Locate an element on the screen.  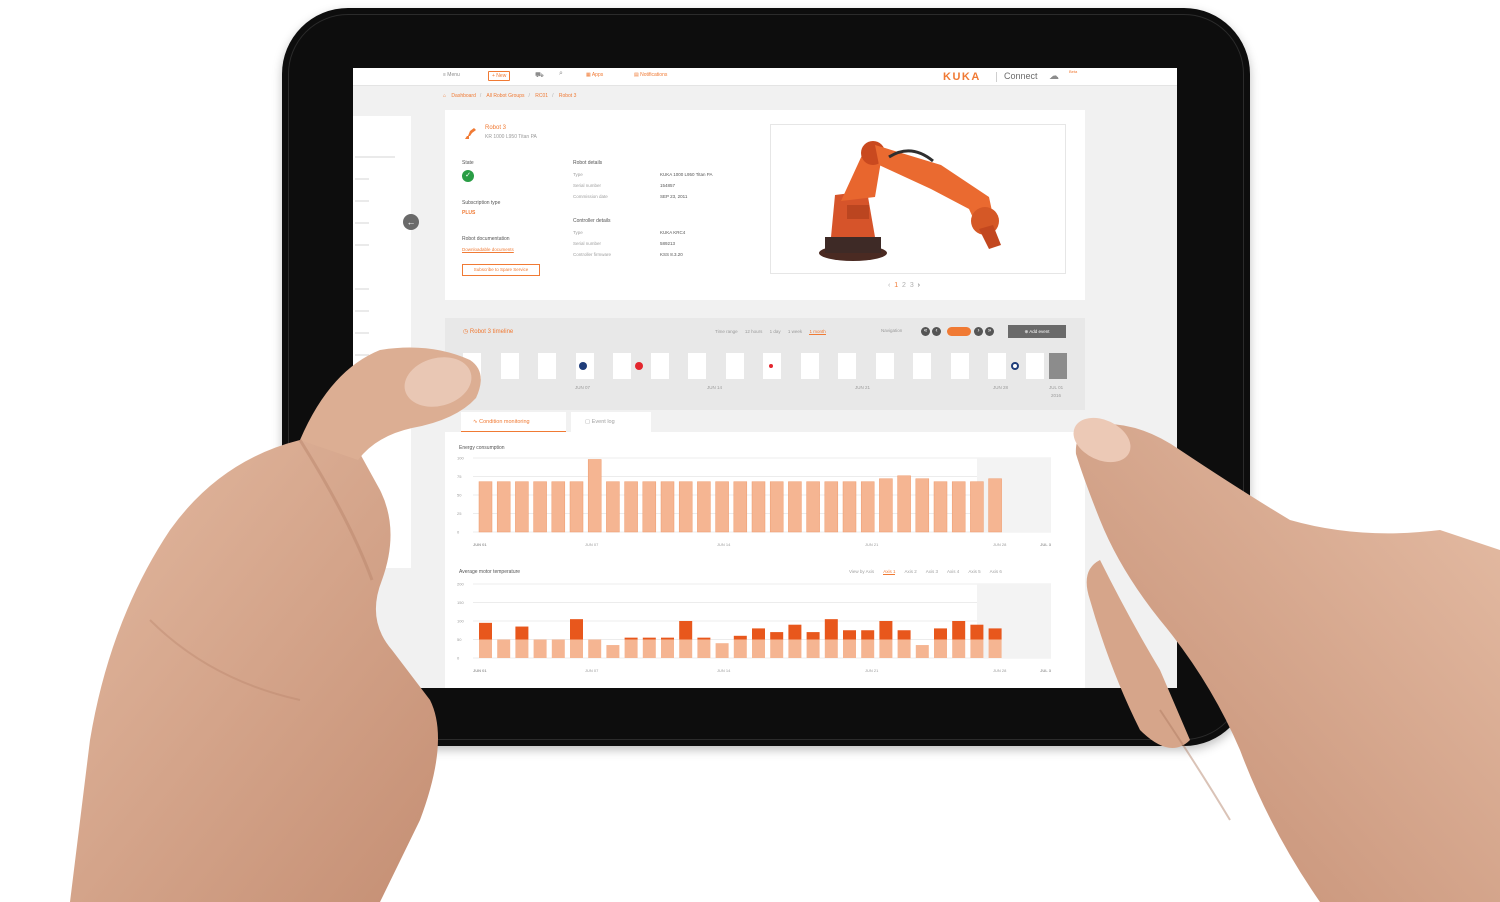
new-button: + New is located at coordinates (499, 76).